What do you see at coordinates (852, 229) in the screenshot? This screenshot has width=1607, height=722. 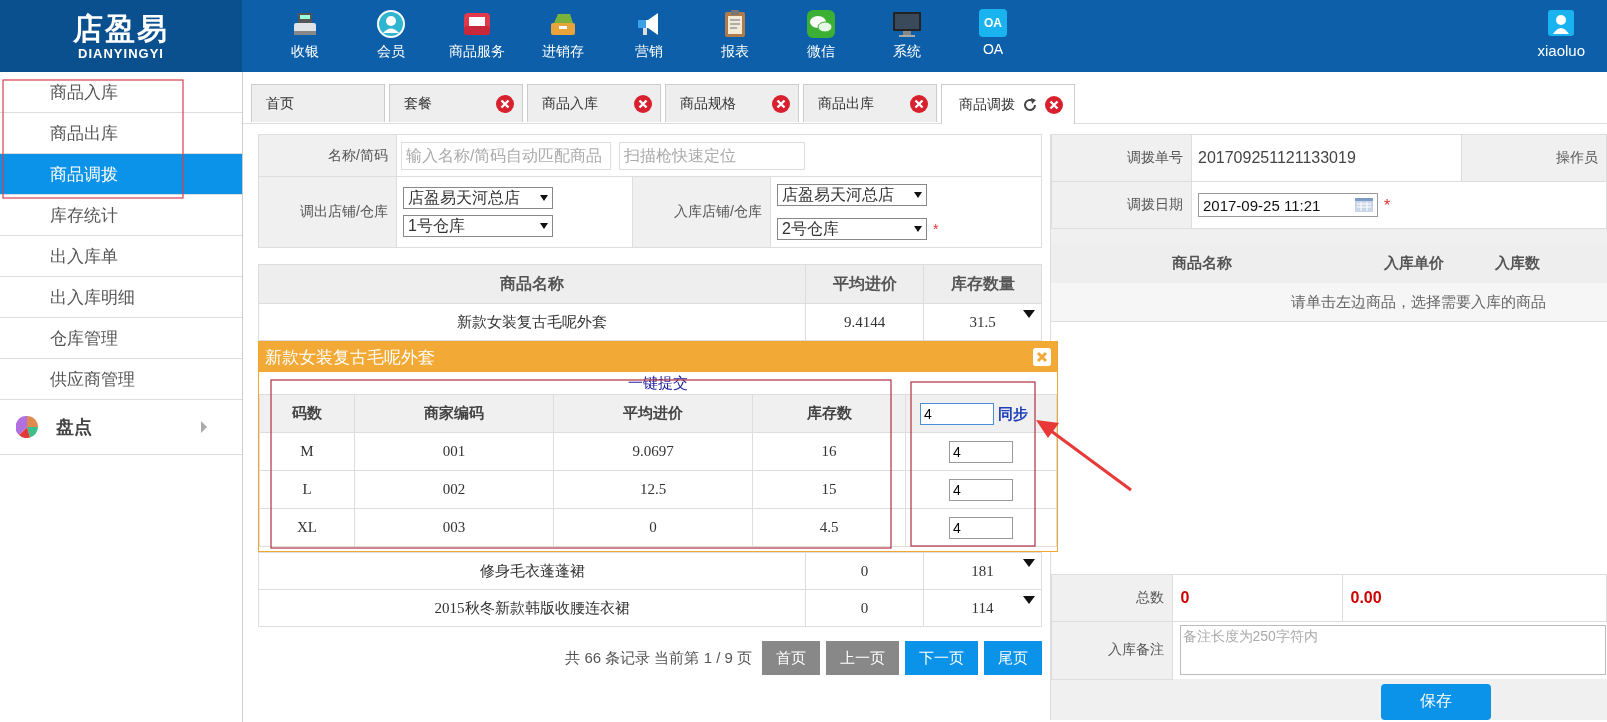 I see `dropdown: 2号仓库` at bounding box center [852, 229].